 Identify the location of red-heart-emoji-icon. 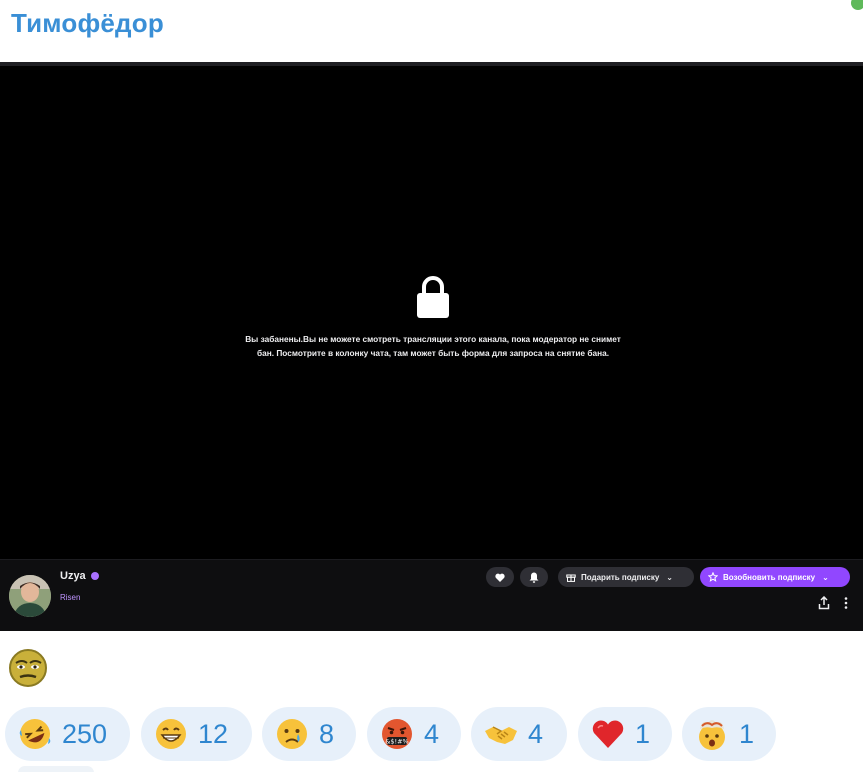
(608, 734).